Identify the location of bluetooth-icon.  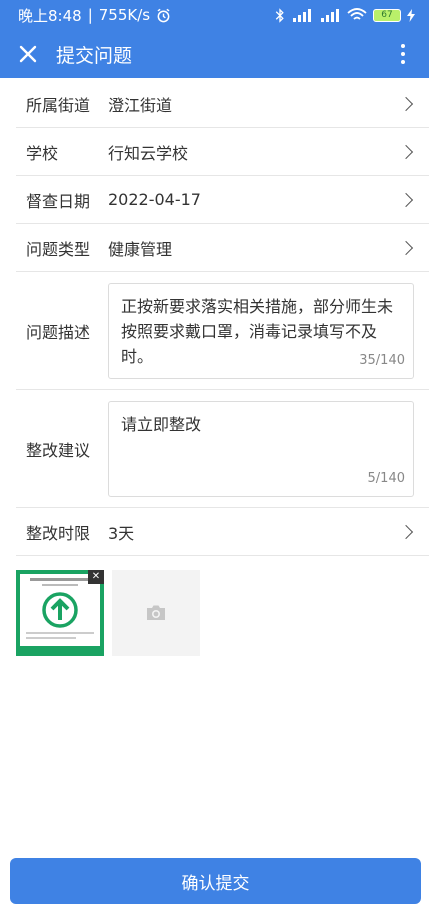
(279, 15).